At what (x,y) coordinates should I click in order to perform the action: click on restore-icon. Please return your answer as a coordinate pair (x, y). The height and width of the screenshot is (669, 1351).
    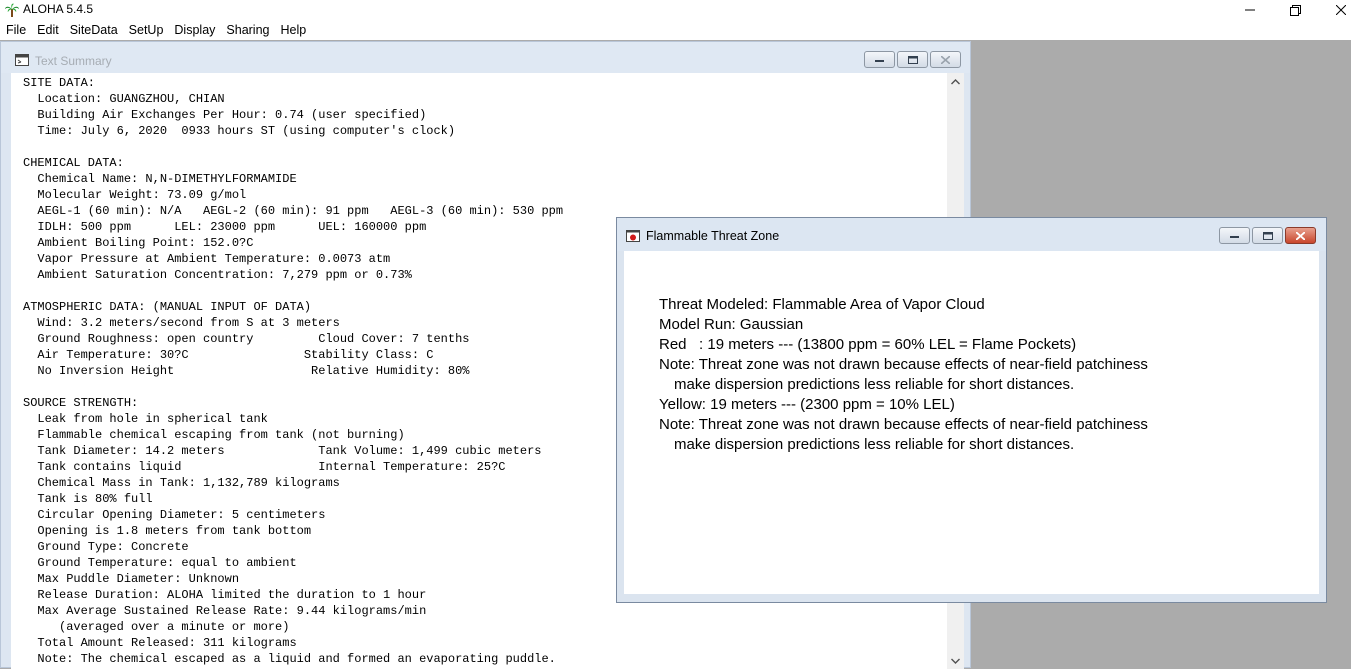
    Looking at the image, I should click on (1295, 10).